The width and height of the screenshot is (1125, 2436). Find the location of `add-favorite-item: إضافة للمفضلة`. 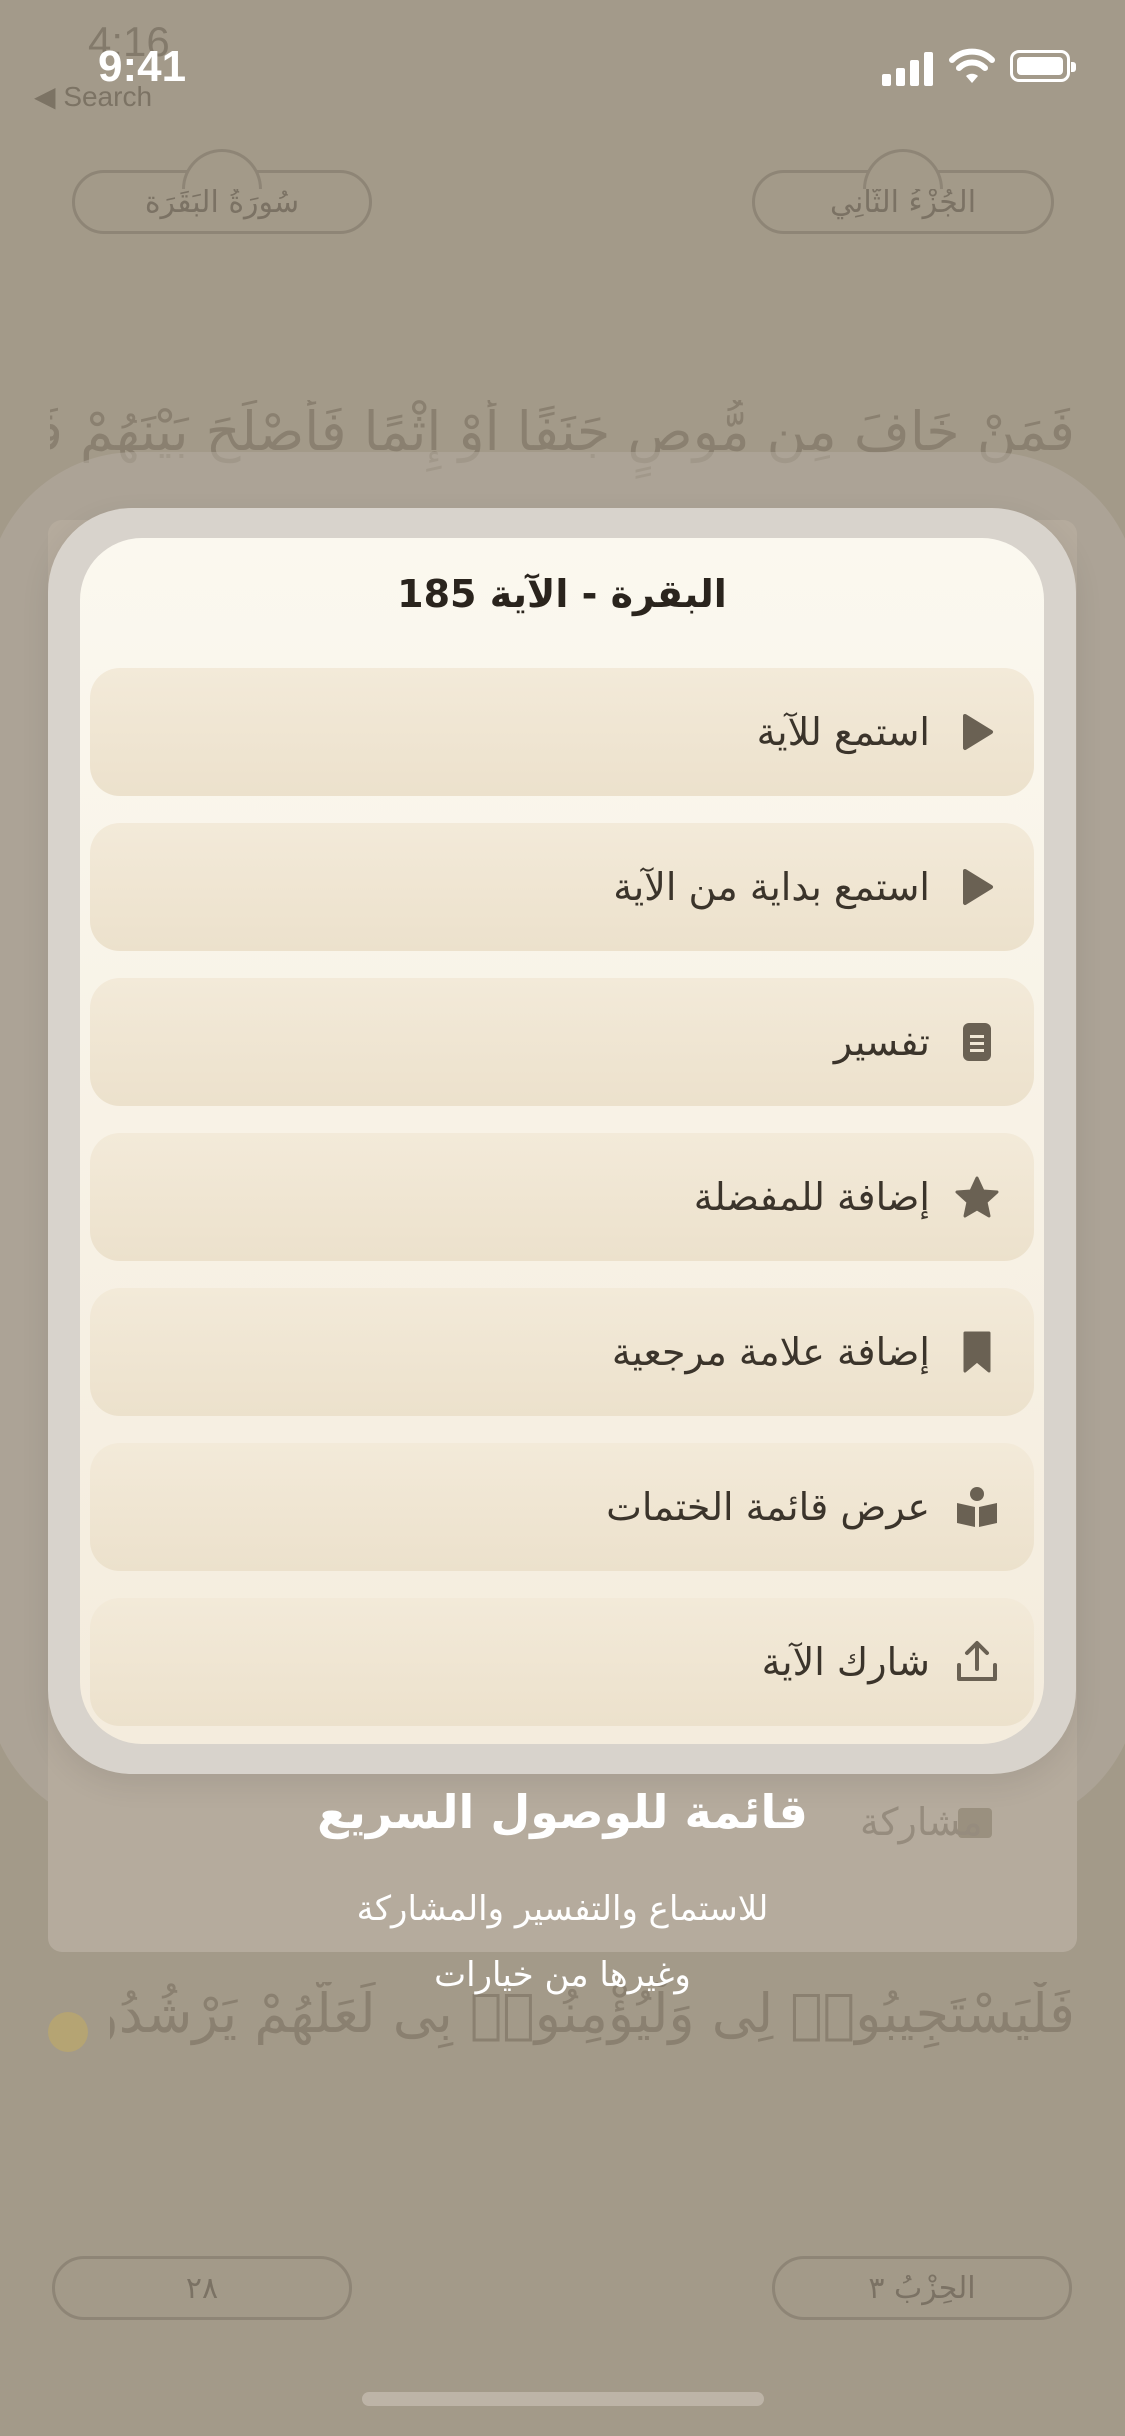

add-favorite-item: إضافة للمفضلة is located at coordinates (562, 1197).